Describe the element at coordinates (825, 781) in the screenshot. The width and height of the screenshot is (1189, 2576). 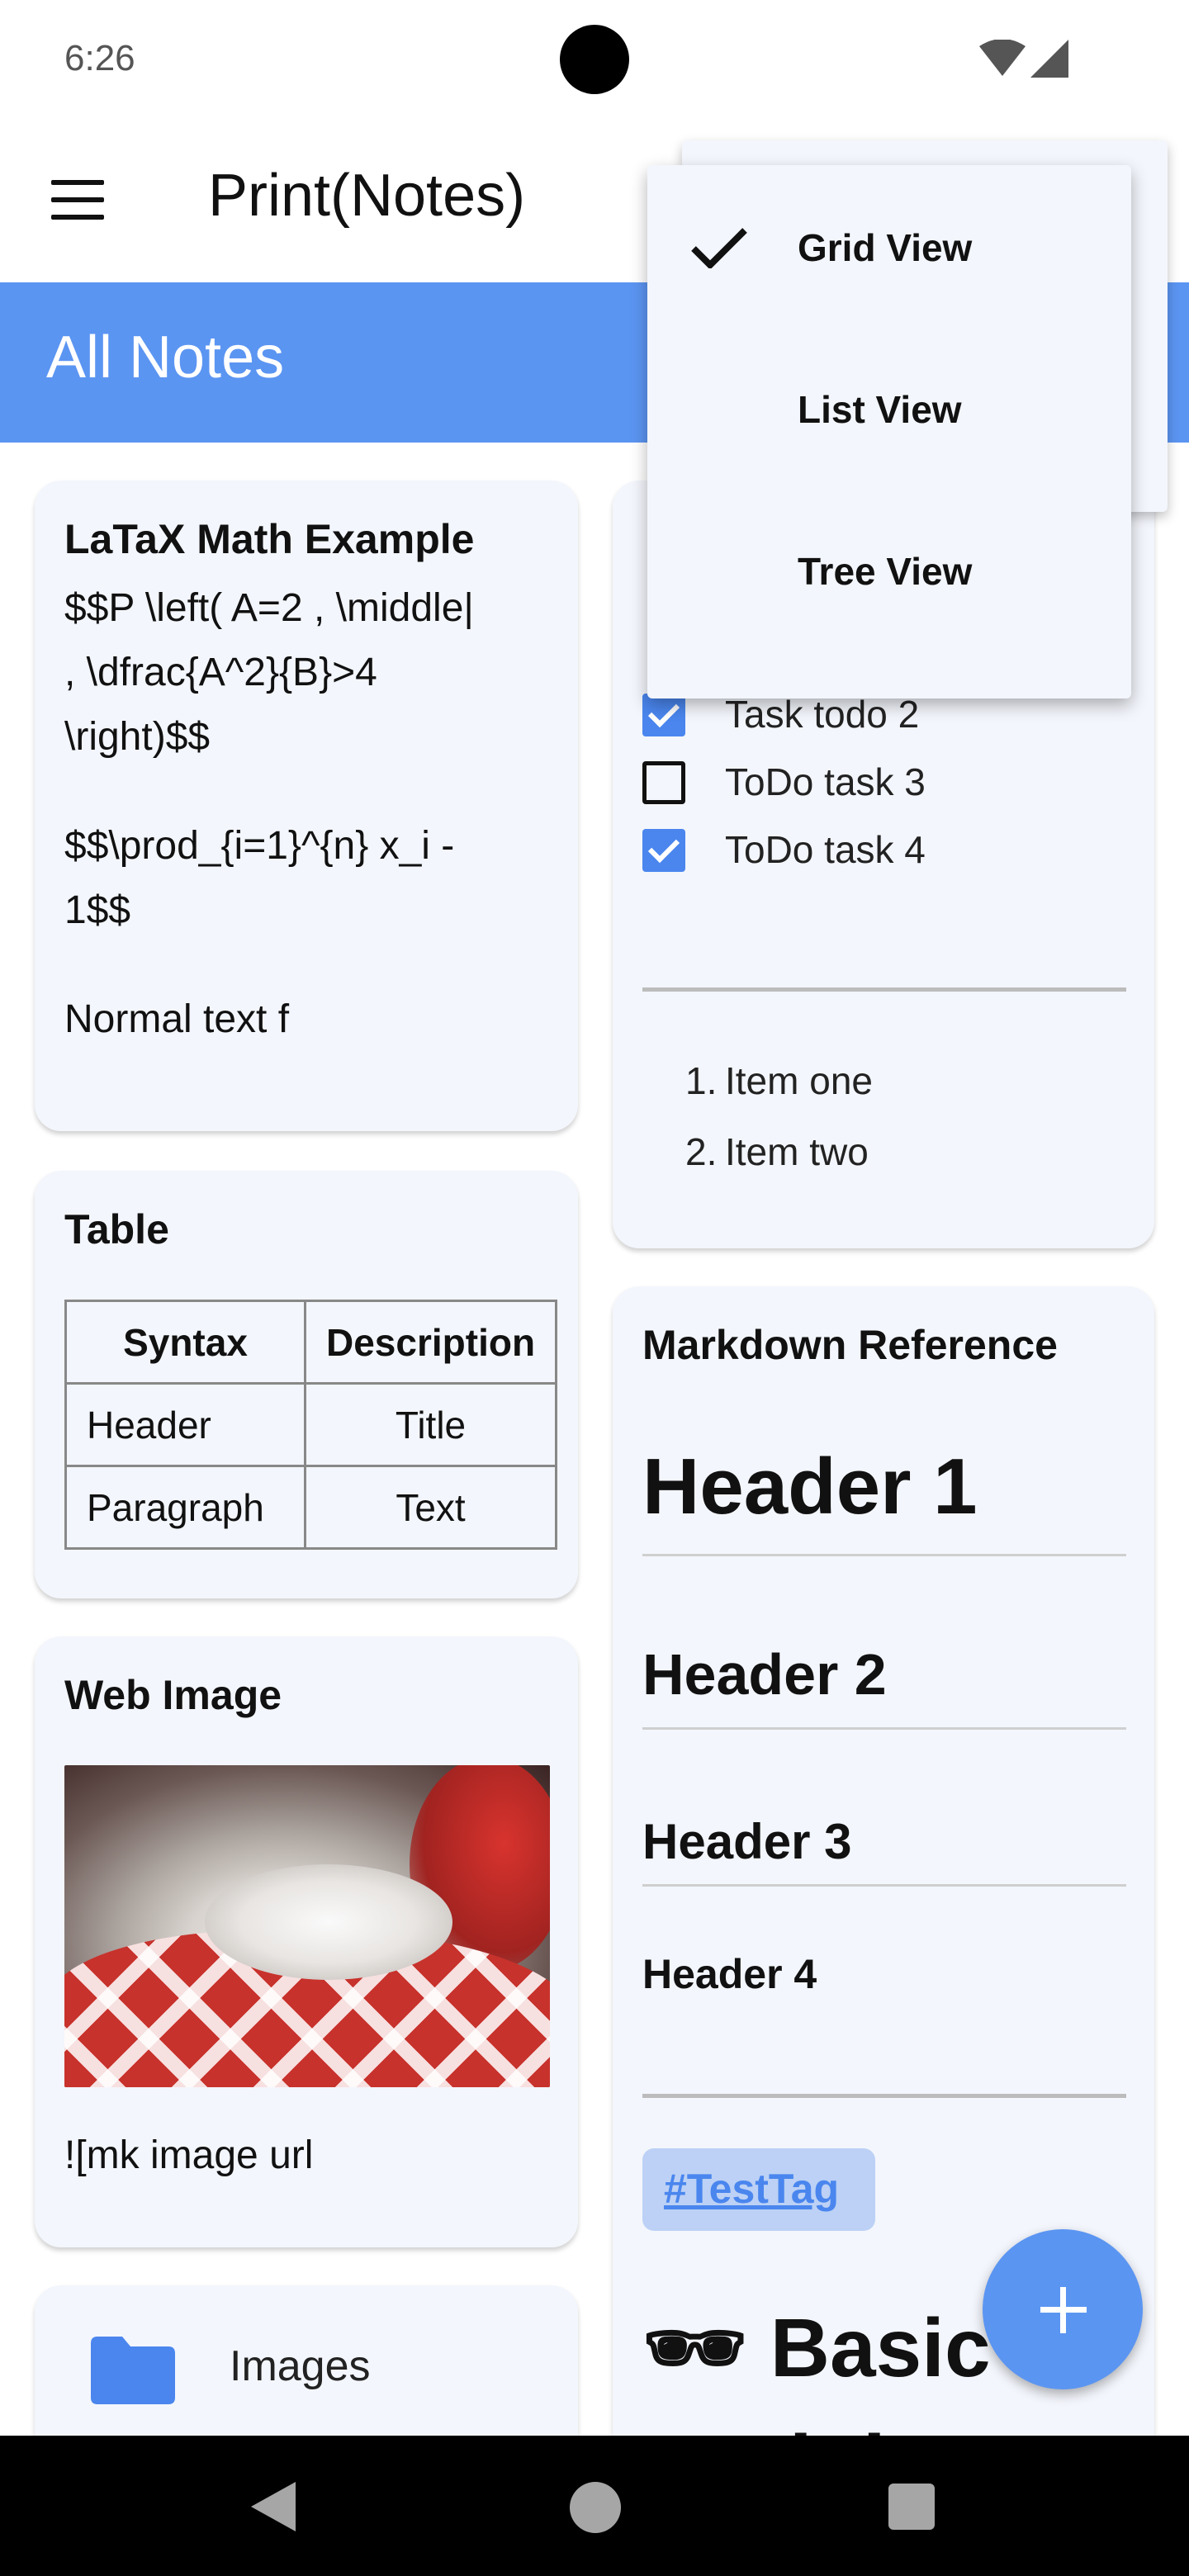
I see `todo-label: ToDo task 3` at that location.